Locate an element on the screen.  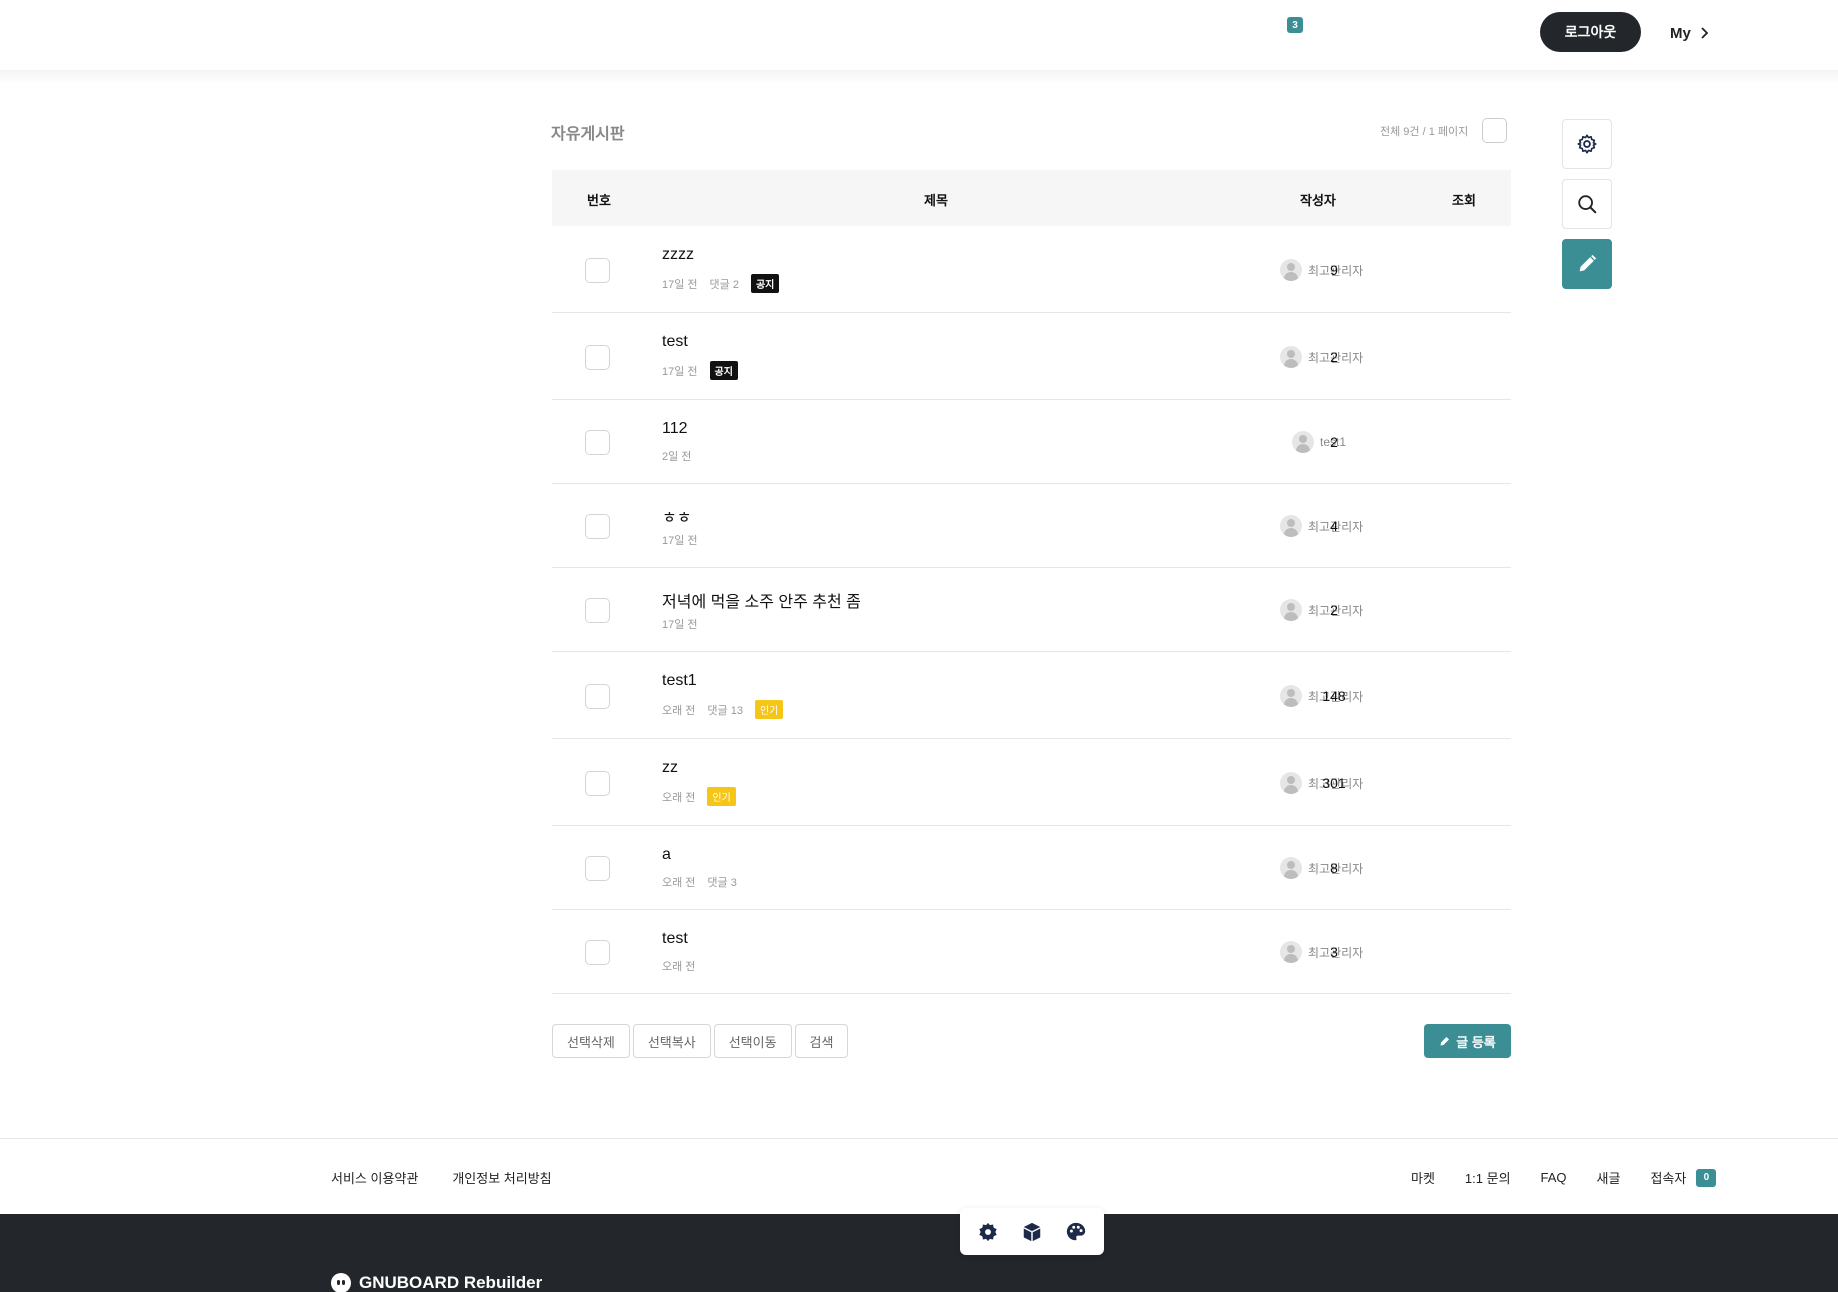
table-row: 저녁에 먹을 소주 안주 추천 좀 17일 전 최고관리자 2 is located at coordinates (1031, 610).